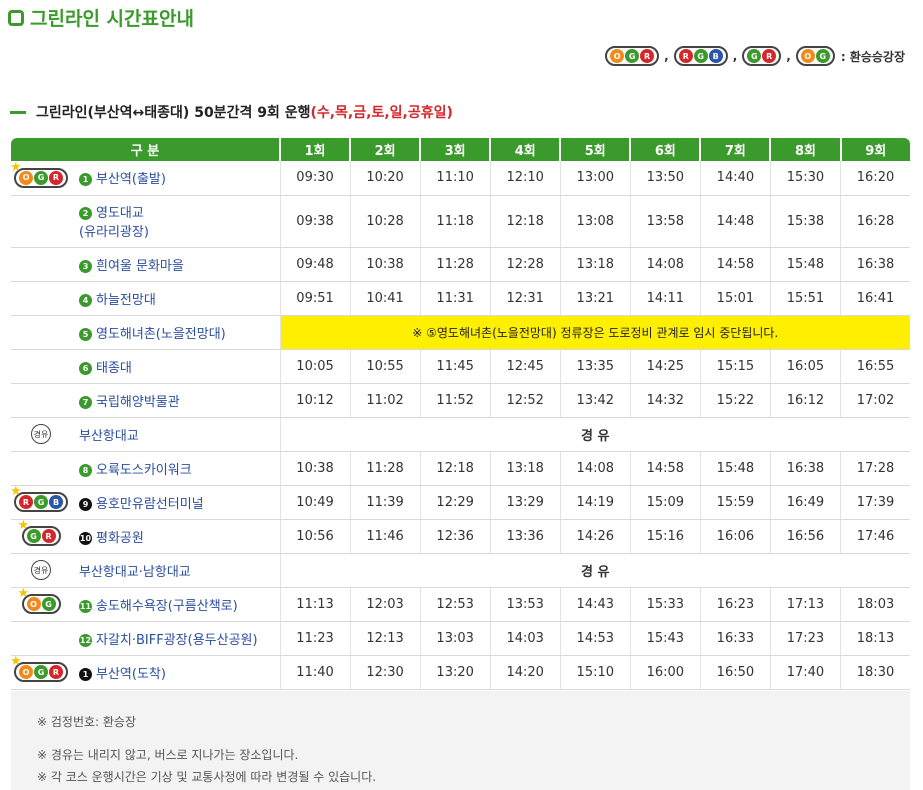  Describe the element at coordinates (315, 604) in the screenshot. I see `time-cell: 11:13` at that location.